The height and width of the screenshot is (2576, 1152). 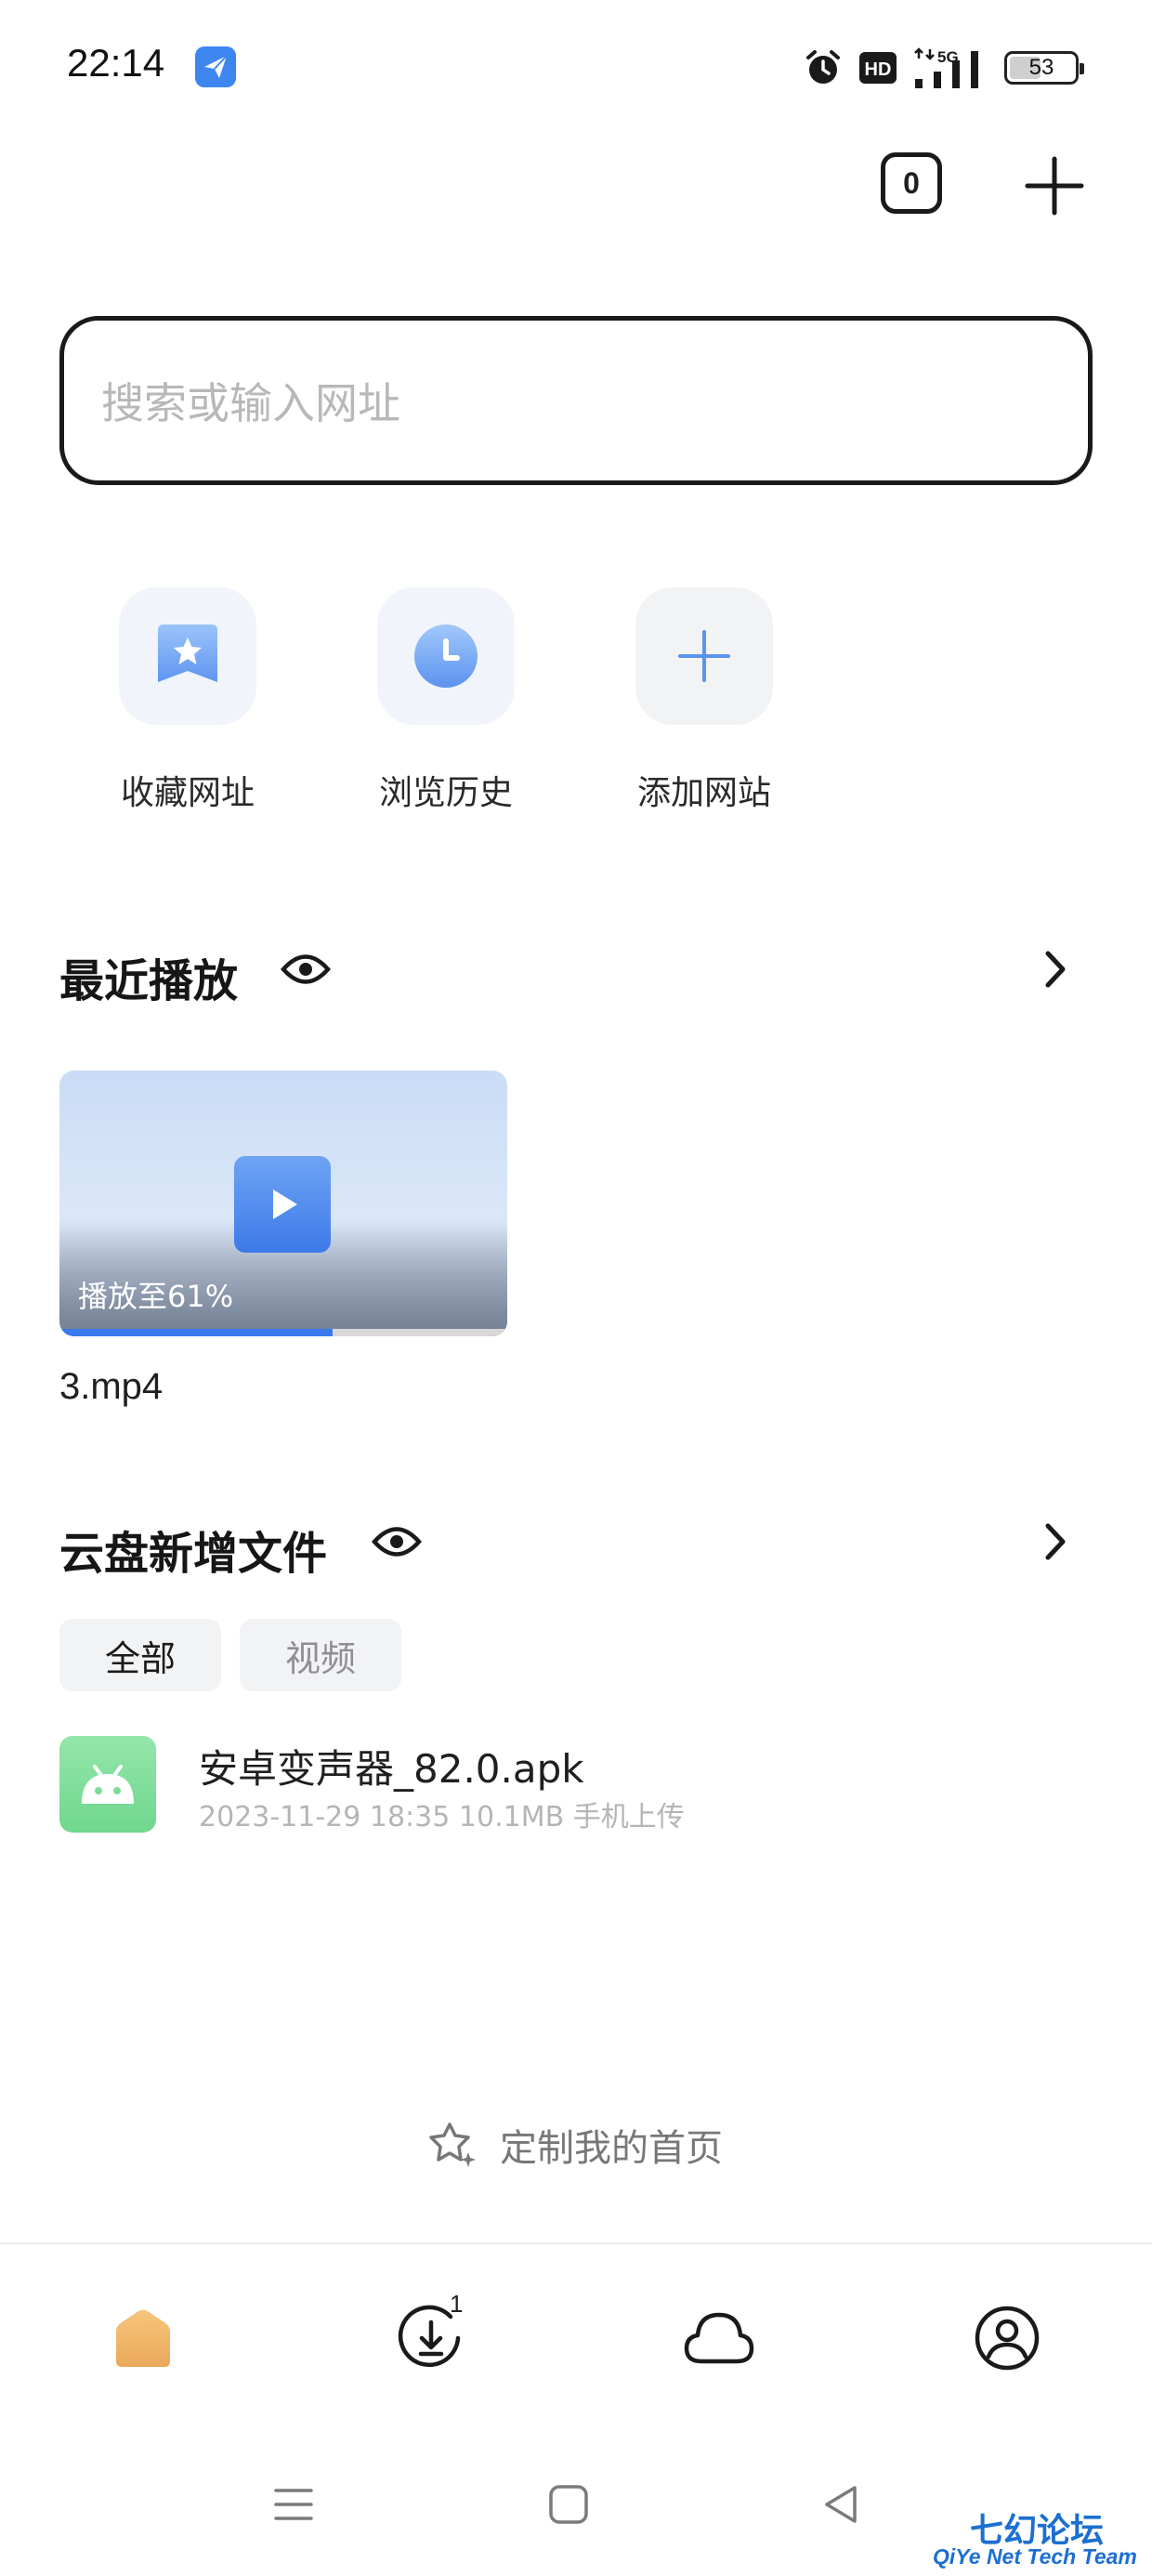 What do you see at coordinates (250, 403) in the screenshot?
I see `search-placeholder: 搜索或输入网址` at bounding box center [250, 403].